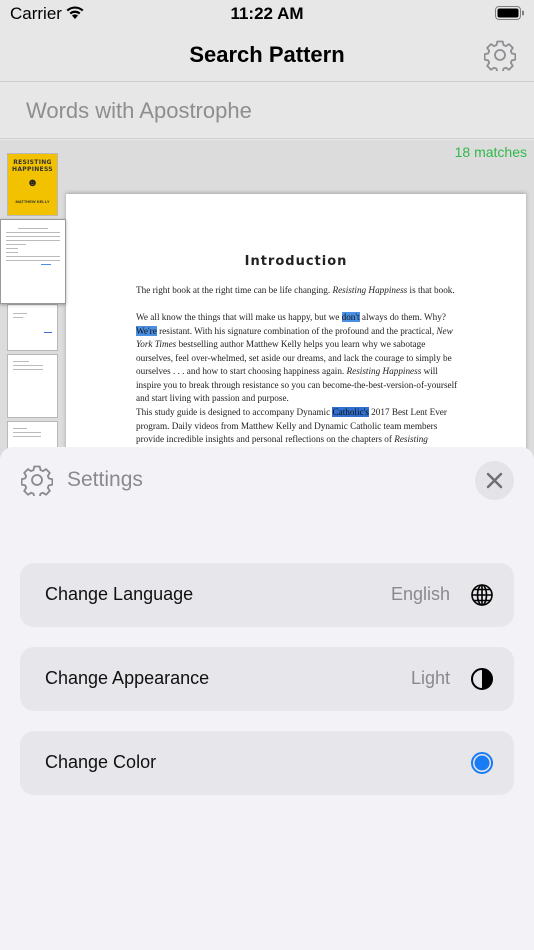  I want to click on navigation-bar: Search Pattern, so click(267, 56).